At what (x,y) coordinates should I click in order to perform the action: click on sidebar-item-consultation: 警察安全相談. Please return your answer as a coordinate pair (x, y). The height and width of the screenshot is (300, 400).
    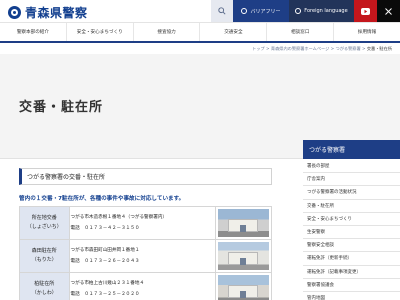
    Looking at the image, I should click on (351, 246).